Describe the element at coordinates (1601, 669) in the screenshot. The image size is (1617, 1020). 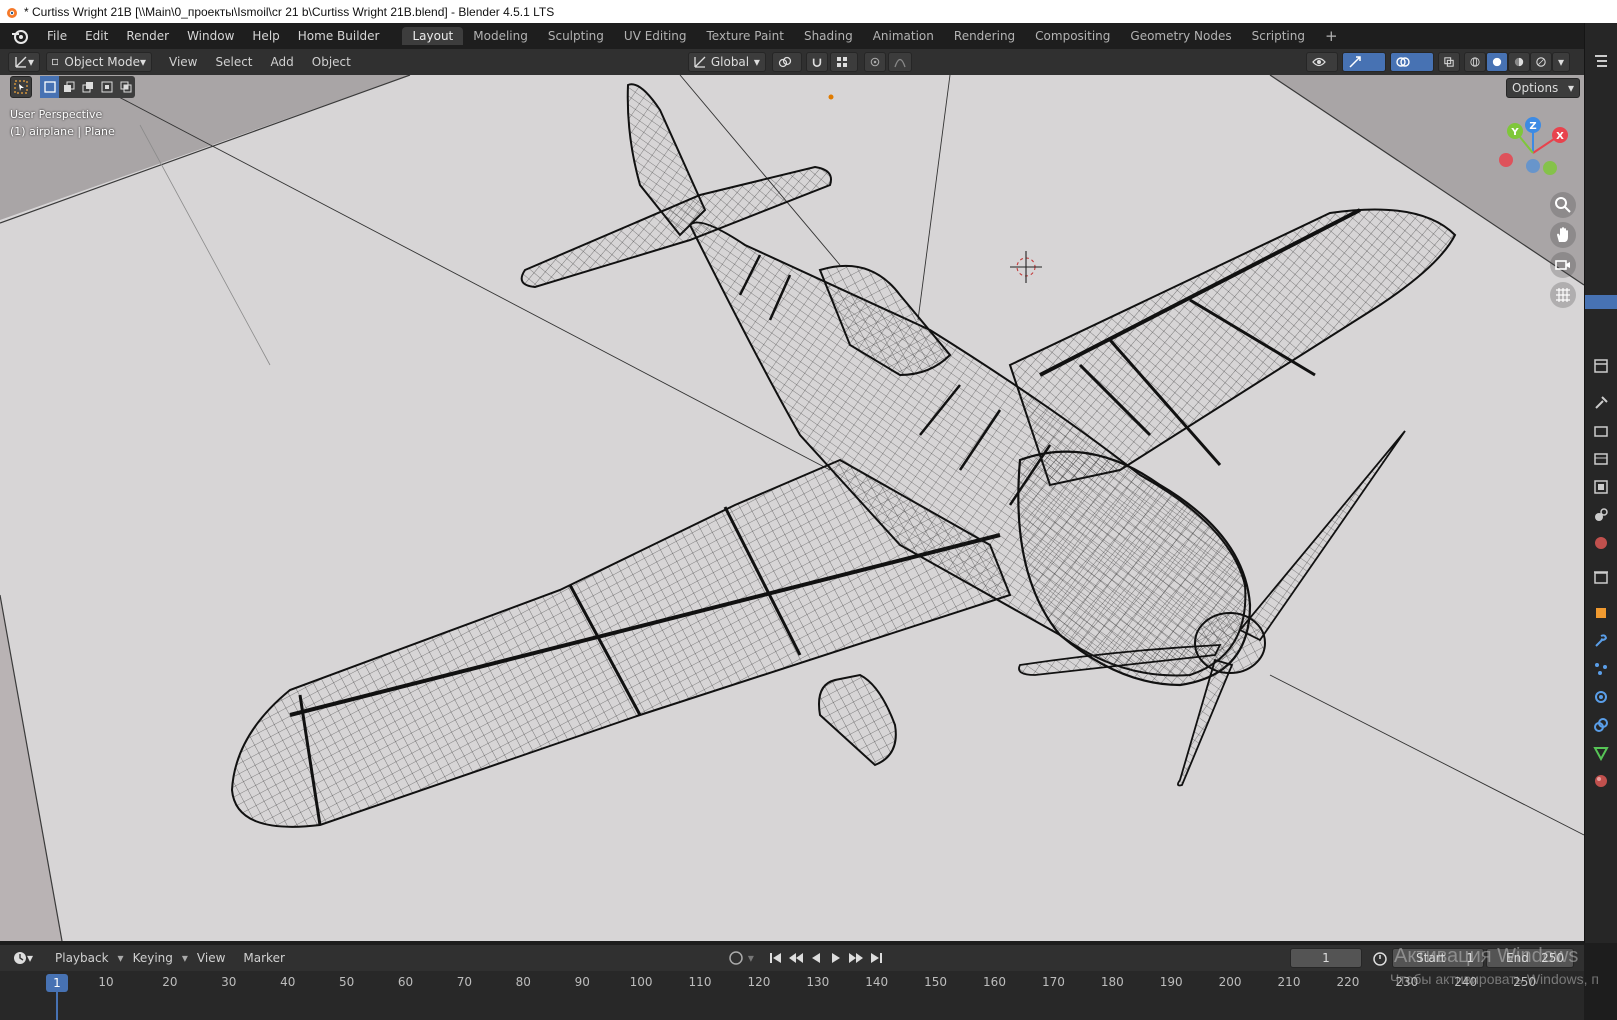
I see `particles-icon` at that location.